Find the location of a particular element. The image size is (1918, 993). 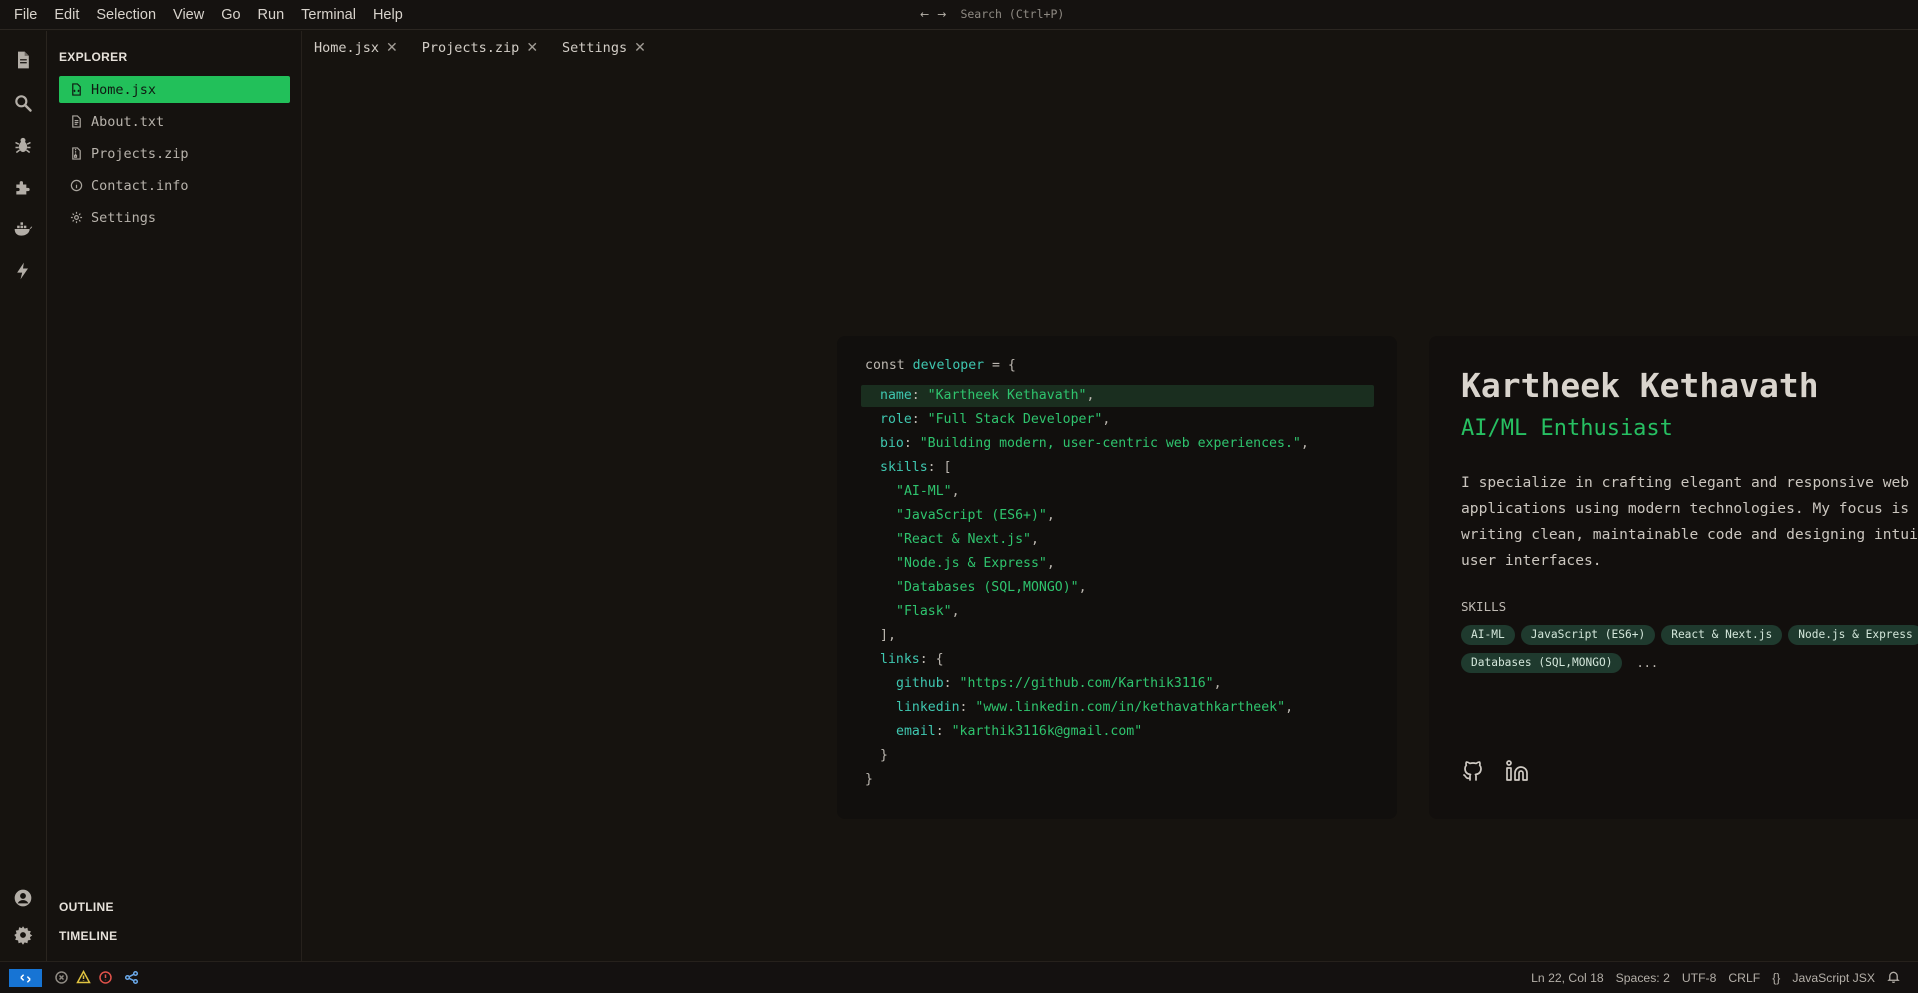

sidebar-item-about-txt: About.txt is located at coordinates (174, 121).